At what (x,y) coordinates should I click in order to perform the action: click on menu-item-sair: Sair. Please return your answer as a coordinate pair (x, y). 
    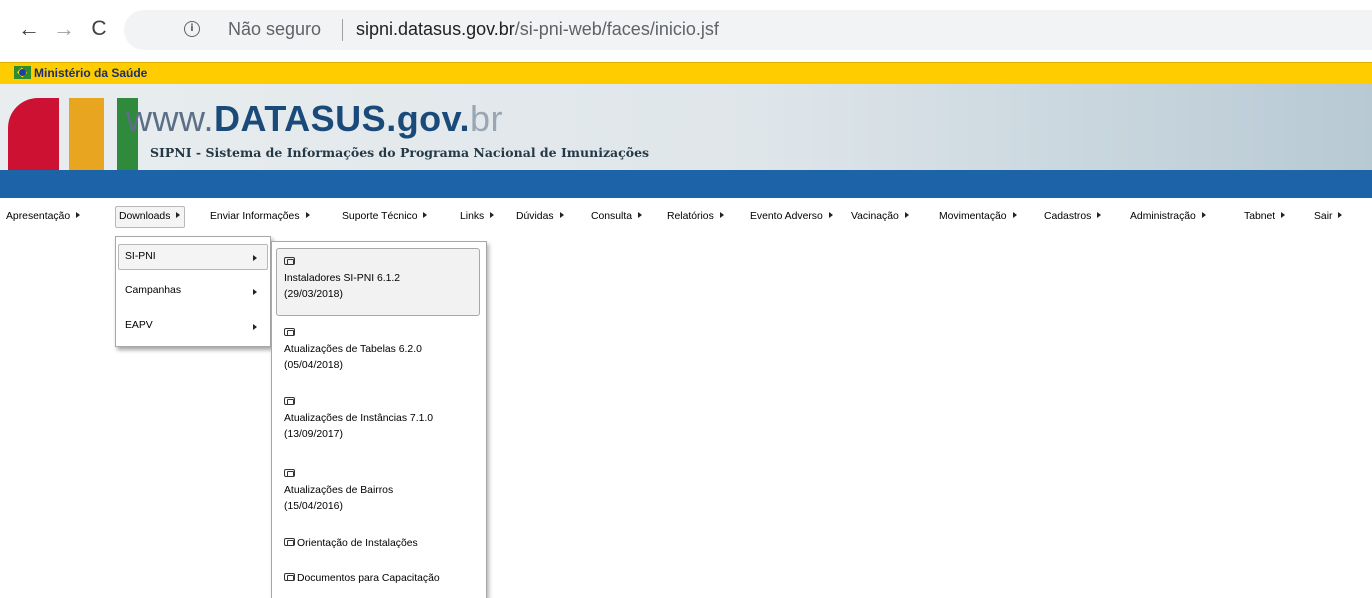
    Looking at the image, I should click on (1328, 217).